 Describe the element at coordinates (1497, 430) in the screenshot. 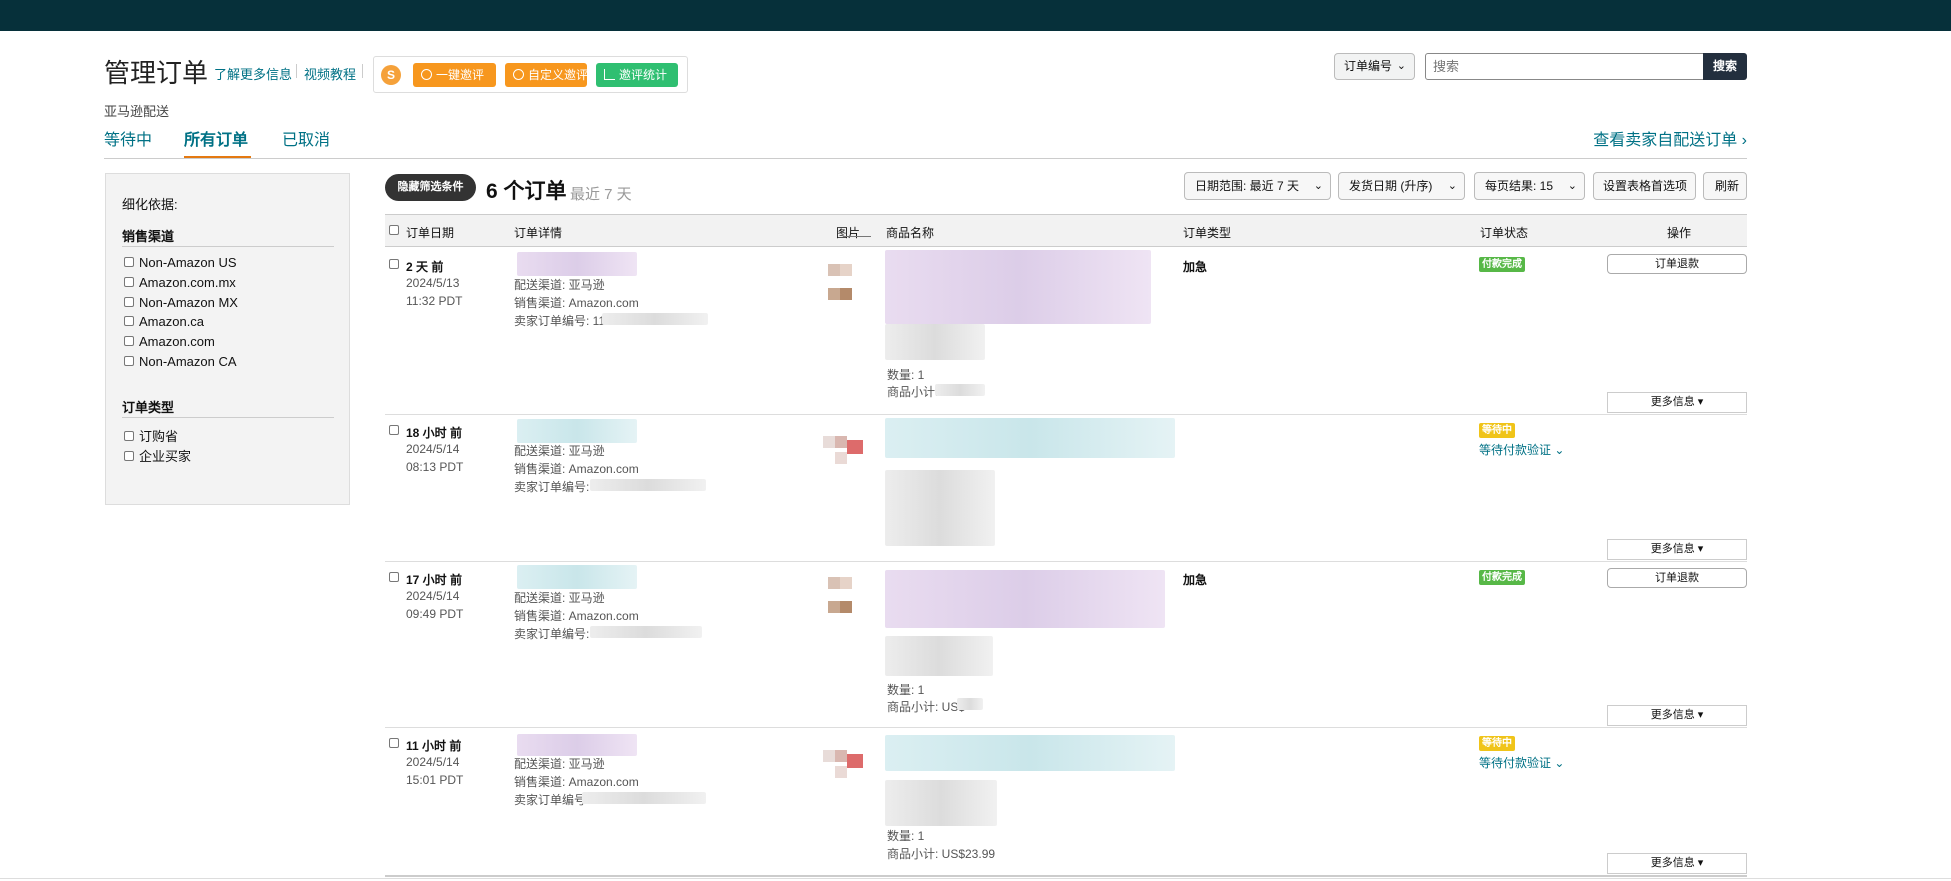

I see `status-badge: 等待中` at that location.